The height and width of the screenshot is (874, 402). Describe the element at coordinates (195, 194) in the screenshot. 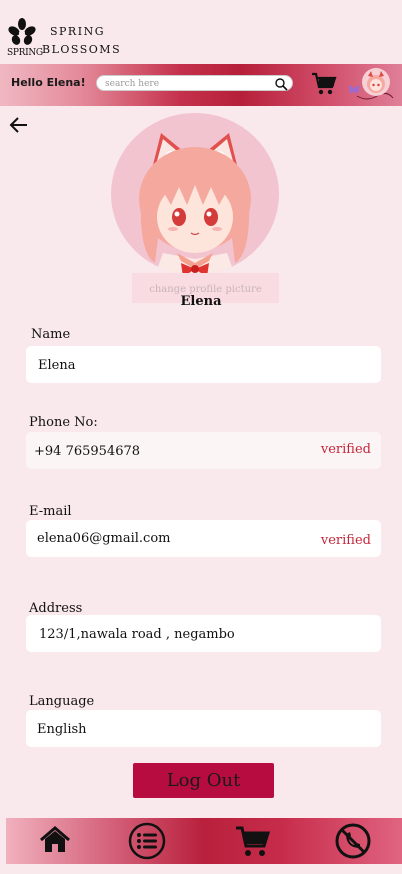

I see `profile-picture` at that location.